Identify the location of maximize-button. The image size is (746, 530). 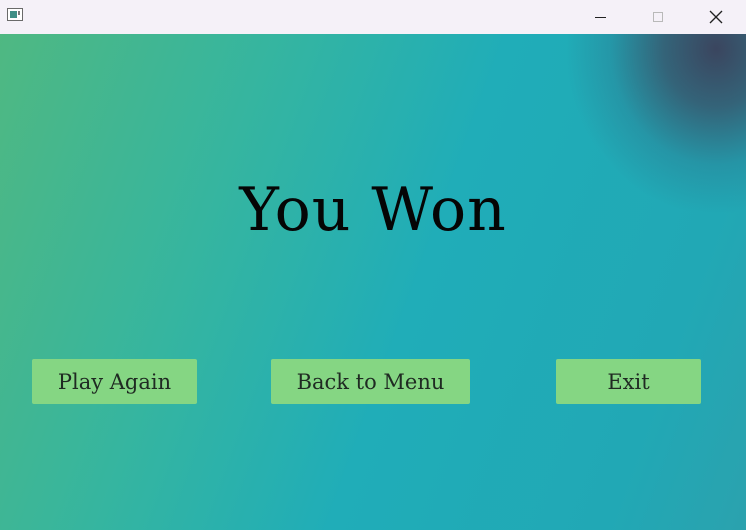
(658, 17).